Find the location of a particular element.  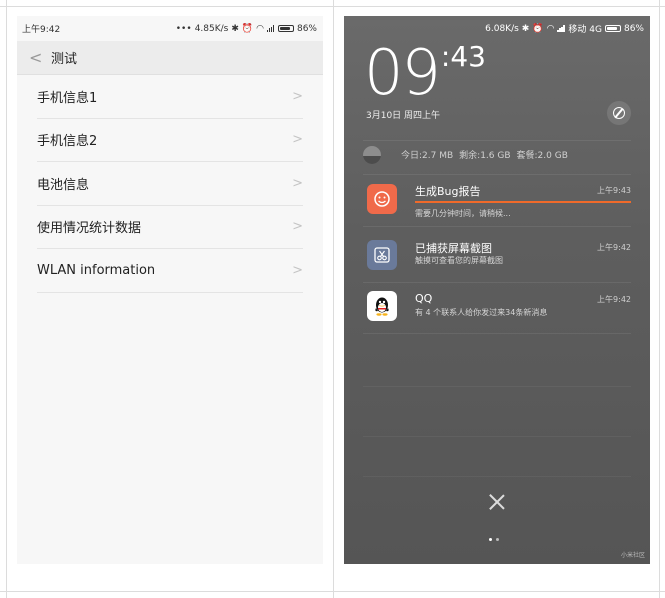

close-icon is located at coordinates (497, 502).